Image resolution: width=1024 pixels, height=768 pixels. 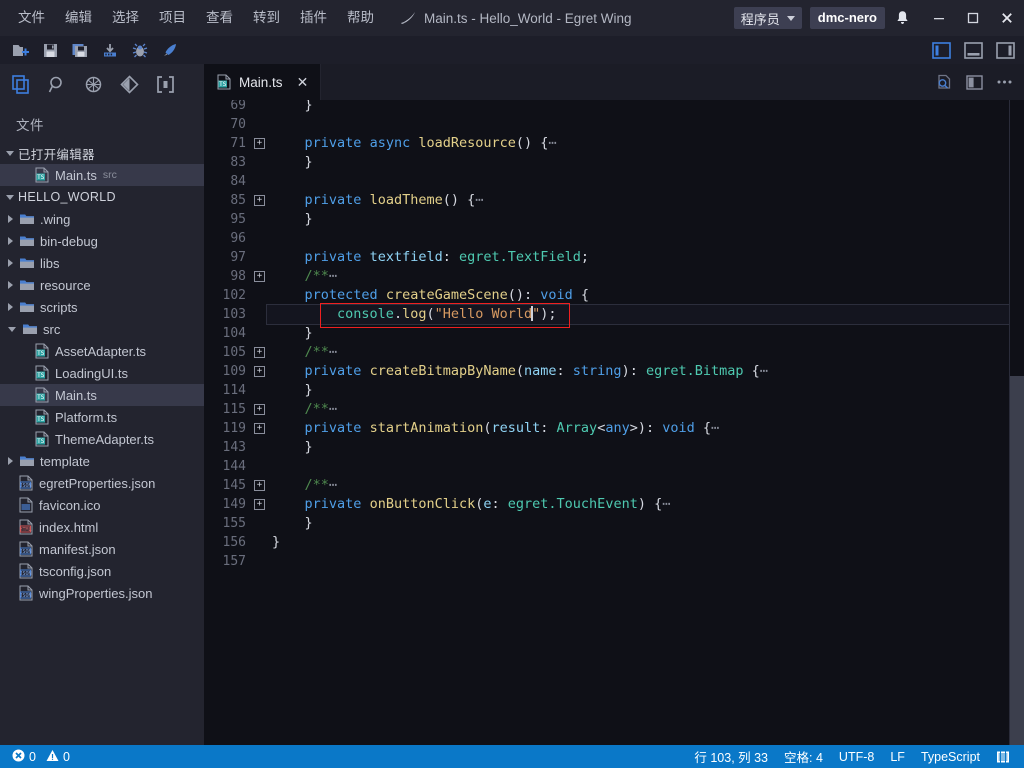 I want to click on tree-file-item: favicon.ico, so click(x=102, y=505).